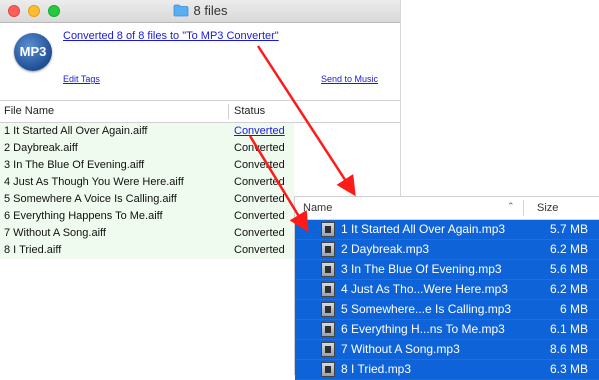  I want to click on status-link: Converted, so click(259, 131).